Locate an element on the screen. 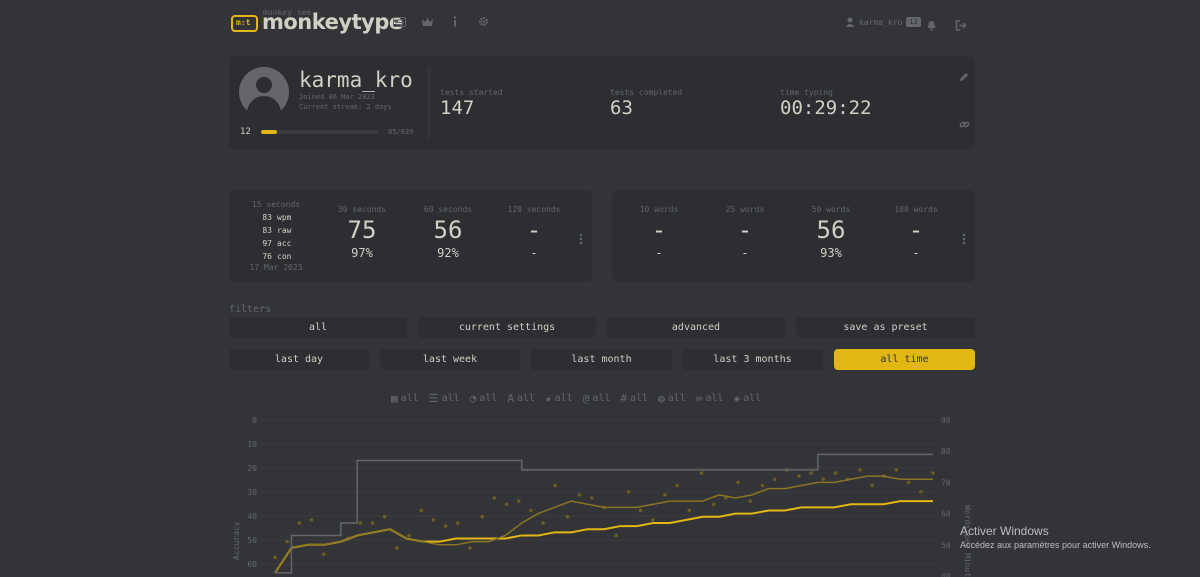 This screenshot has width=1200, height=577. pb-label: 25 words is located at coordinates (745, 209).